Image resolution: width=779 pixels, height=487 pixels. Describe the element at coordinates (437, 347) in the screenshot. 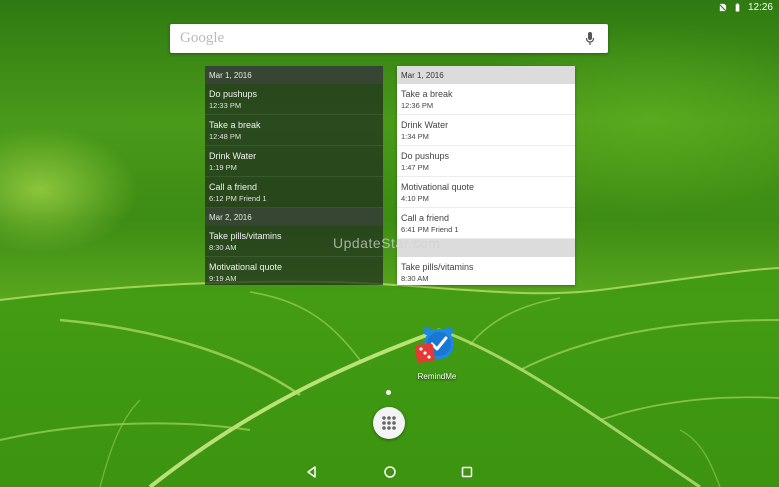

I see `remindme-app-icon` at that location.